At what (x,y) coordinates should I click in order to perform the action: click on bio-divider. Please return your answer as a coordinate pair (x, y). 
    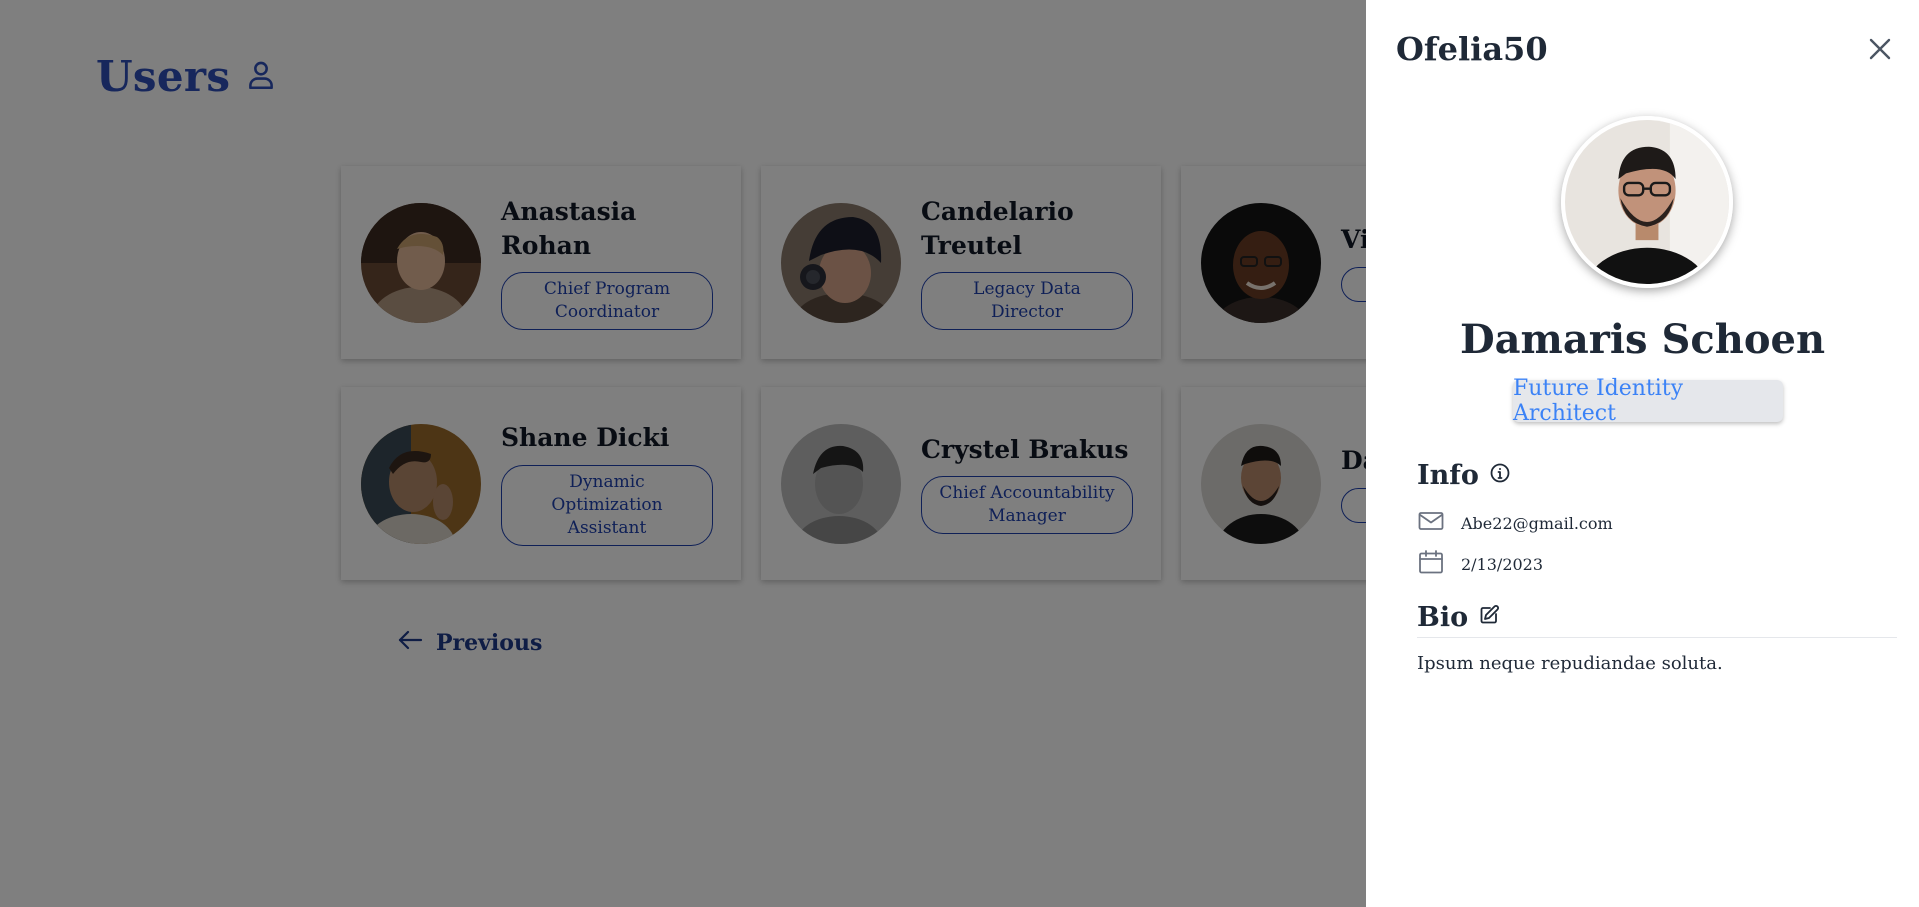
    Looking at the image, I should click on (1657, 637).